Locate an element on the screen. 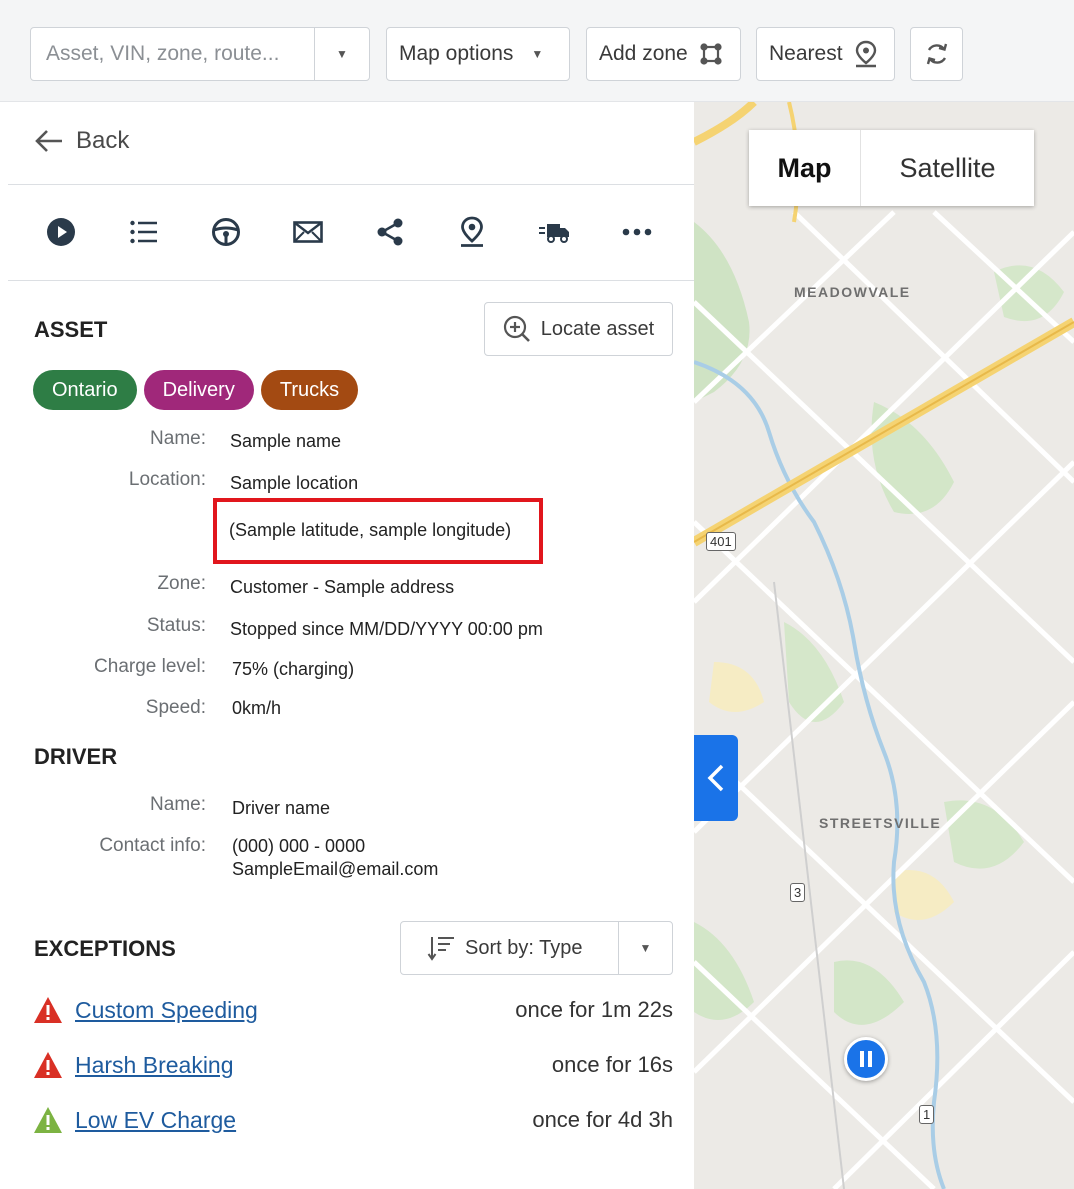  driver-name-value: Driver name is located at coordinates (281, 808).